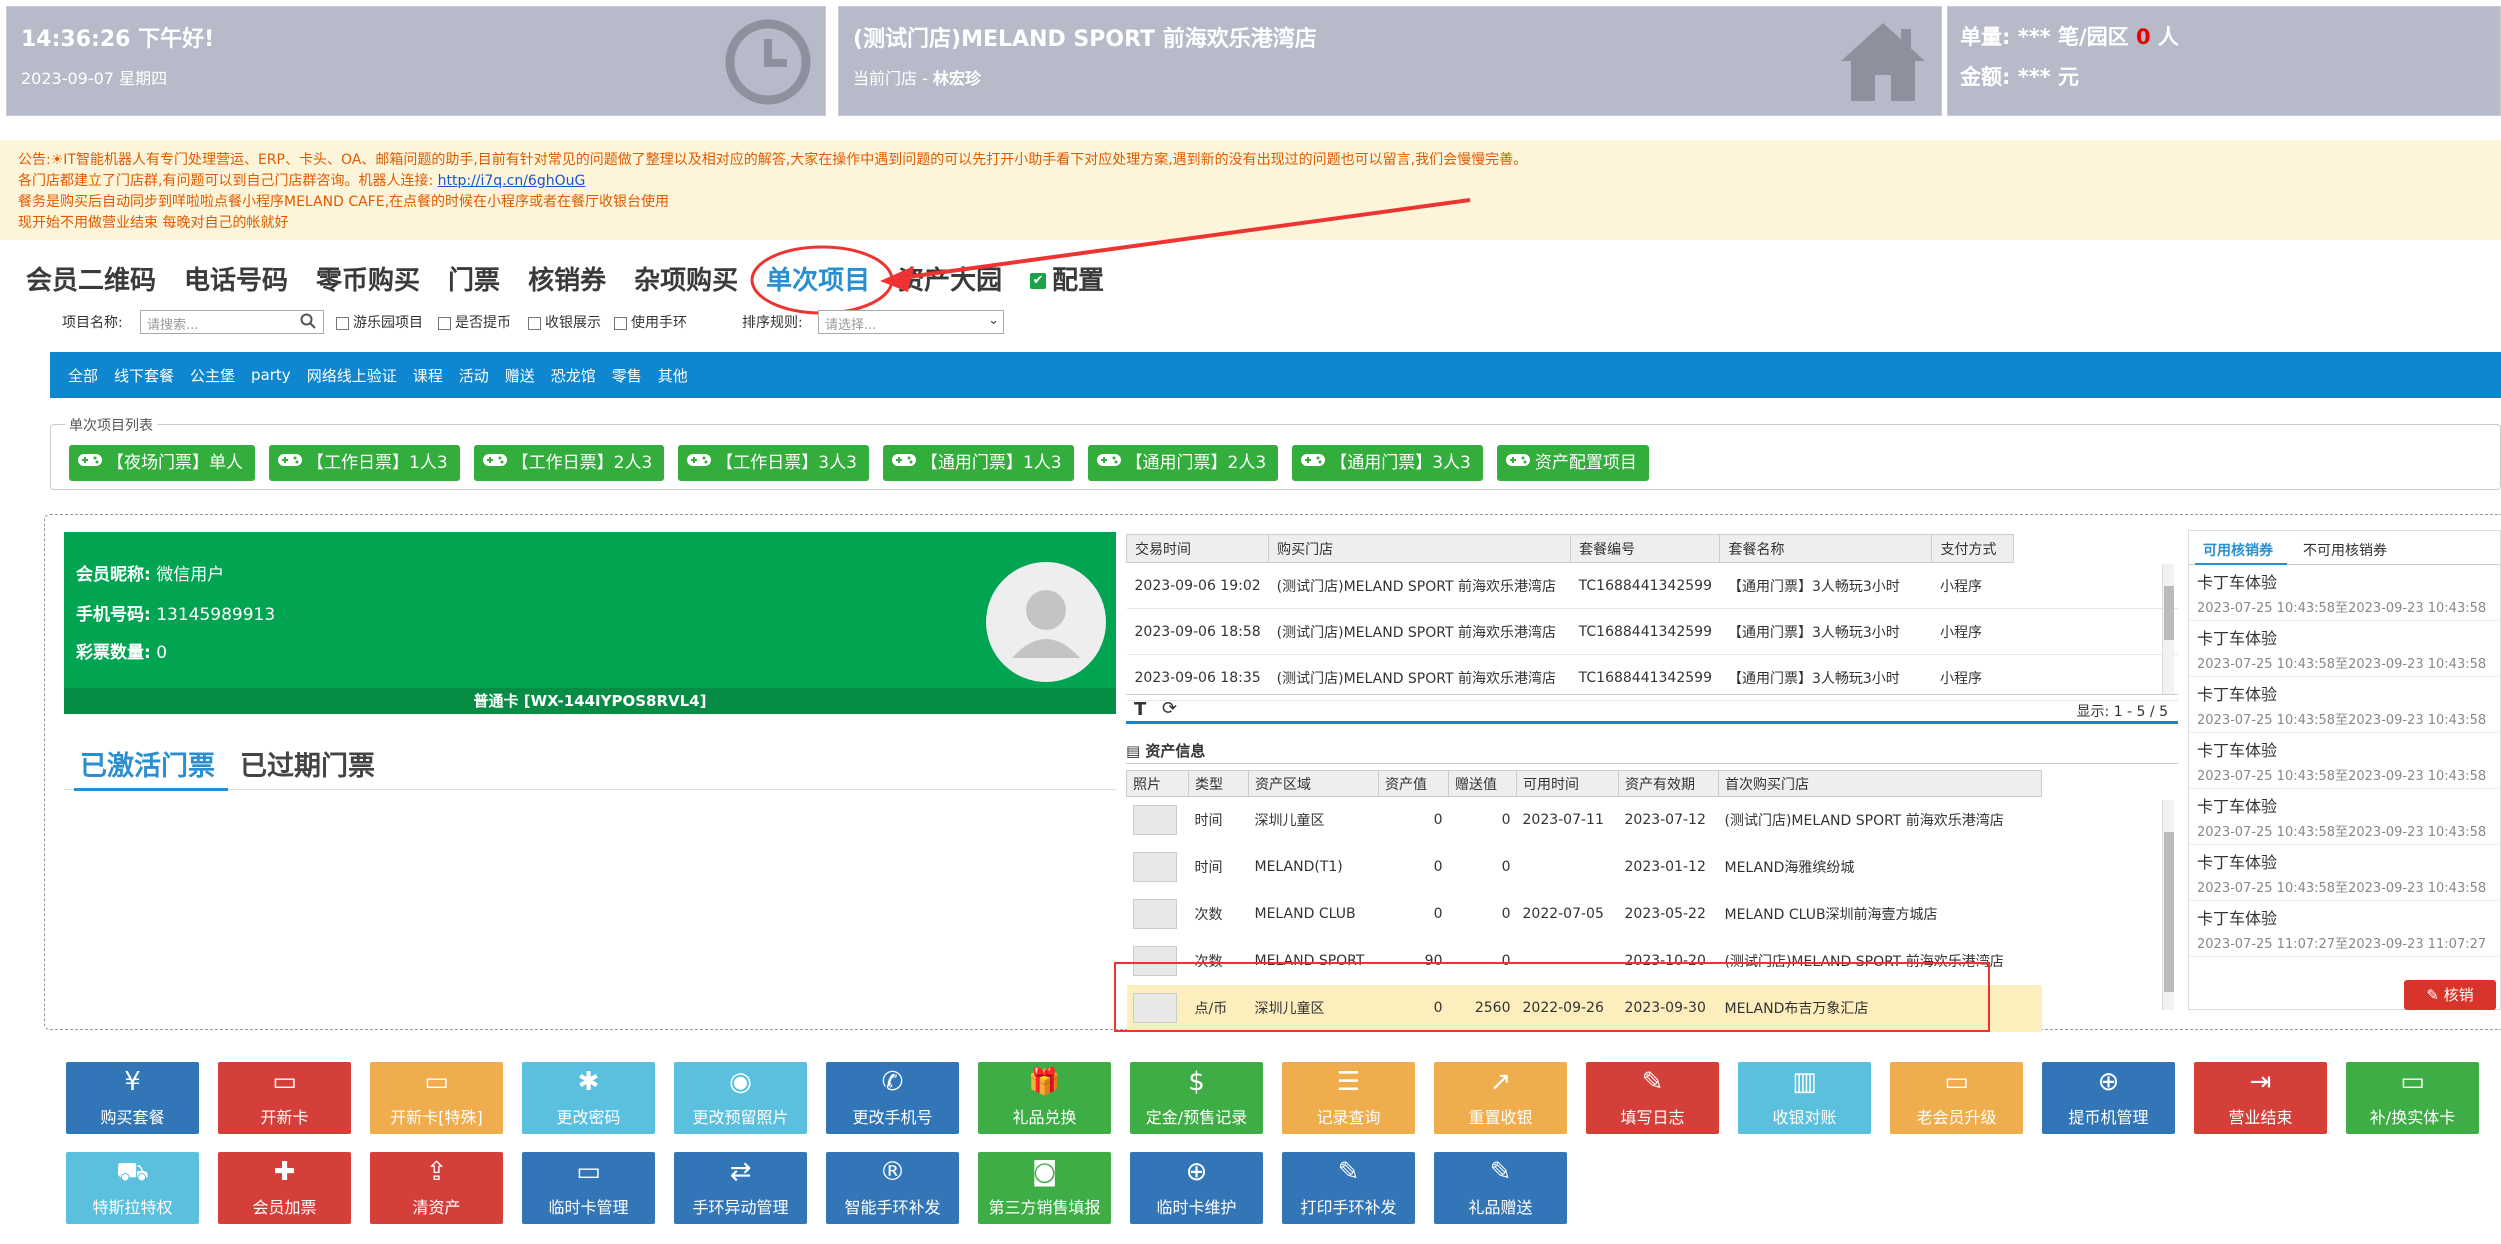  I want to click on project-button: 资产配置项目, so click(1572, 463).